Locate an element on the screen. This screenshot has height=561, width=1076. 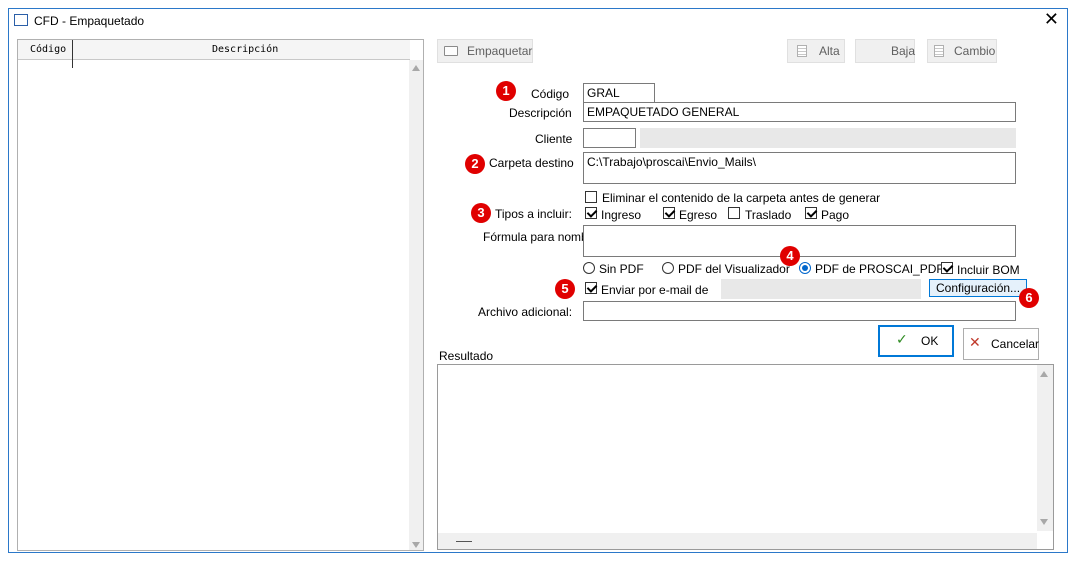
cambio-label: Cambio is located at coordinates (975, 51).